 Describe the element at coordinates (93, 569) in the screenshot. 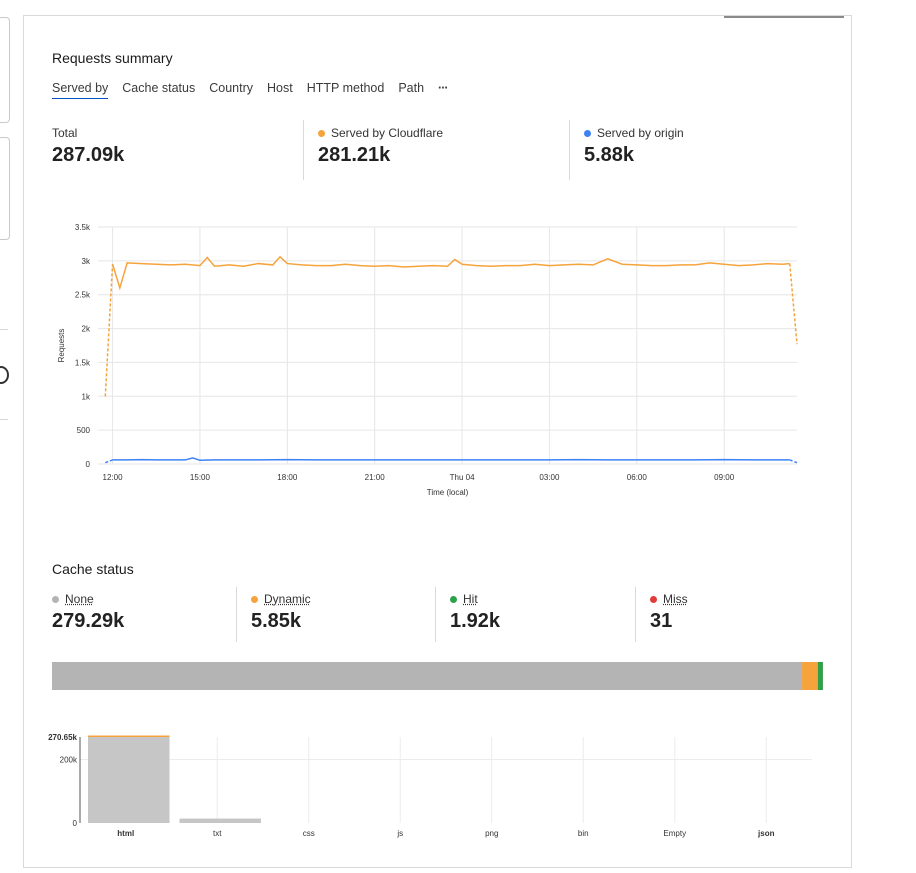

I see `cache-status-title: Cache status` at that location.